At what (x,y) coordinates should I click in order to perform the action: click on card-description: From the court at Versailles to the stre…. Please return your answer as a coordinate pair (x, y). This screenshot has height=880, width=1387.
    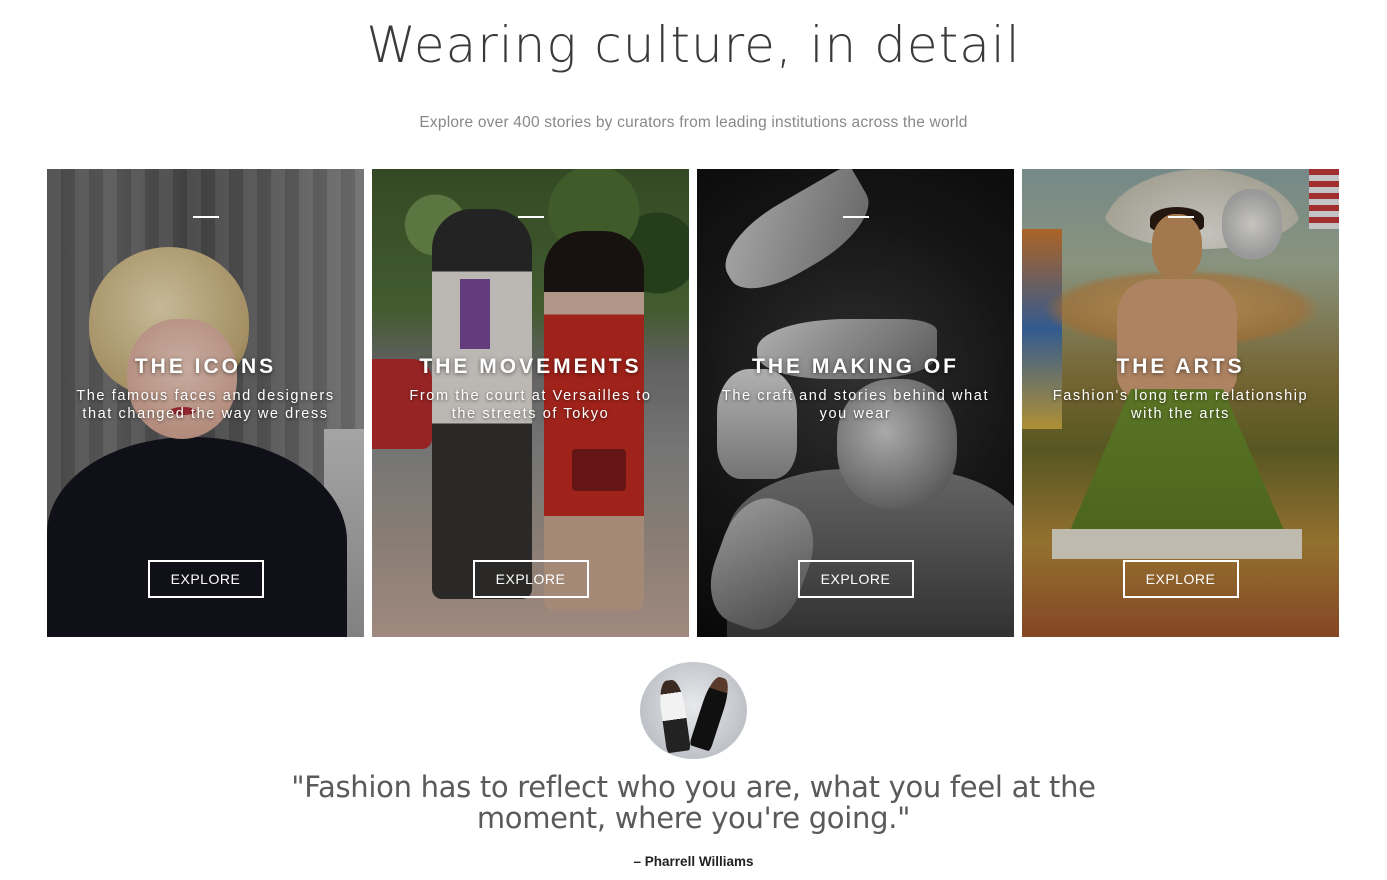
    Looking at the image, I should click on (530, 405).